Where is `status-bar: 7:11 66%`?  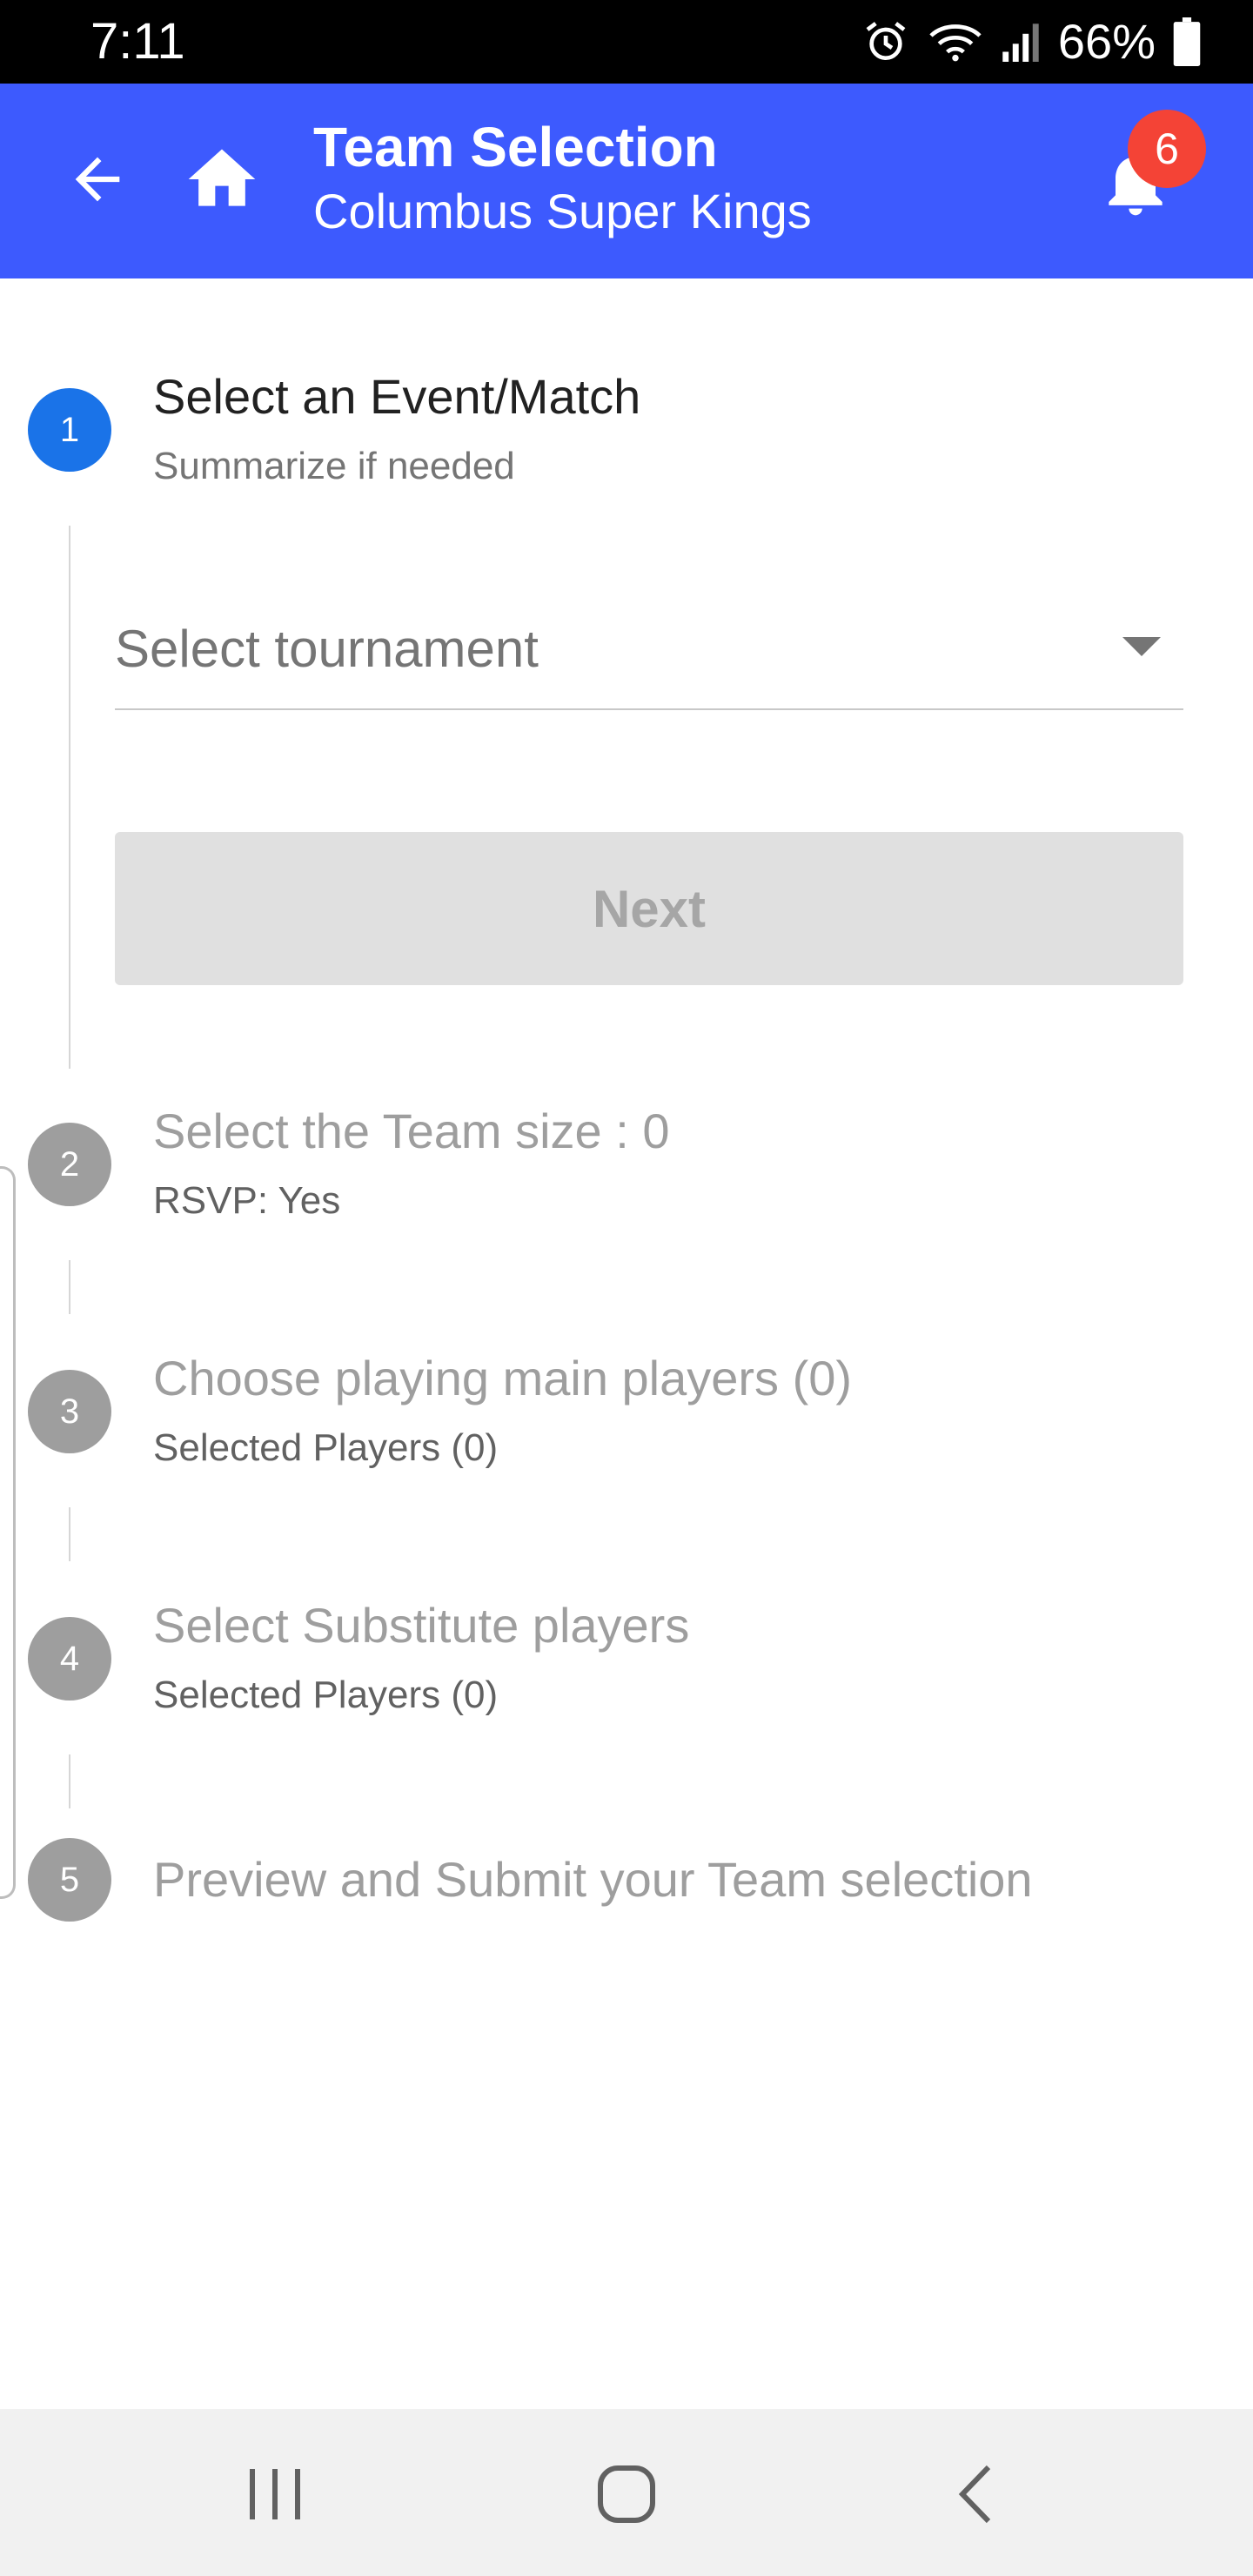
status-bar: 7:11 66% is located at coordinates (626, 42).